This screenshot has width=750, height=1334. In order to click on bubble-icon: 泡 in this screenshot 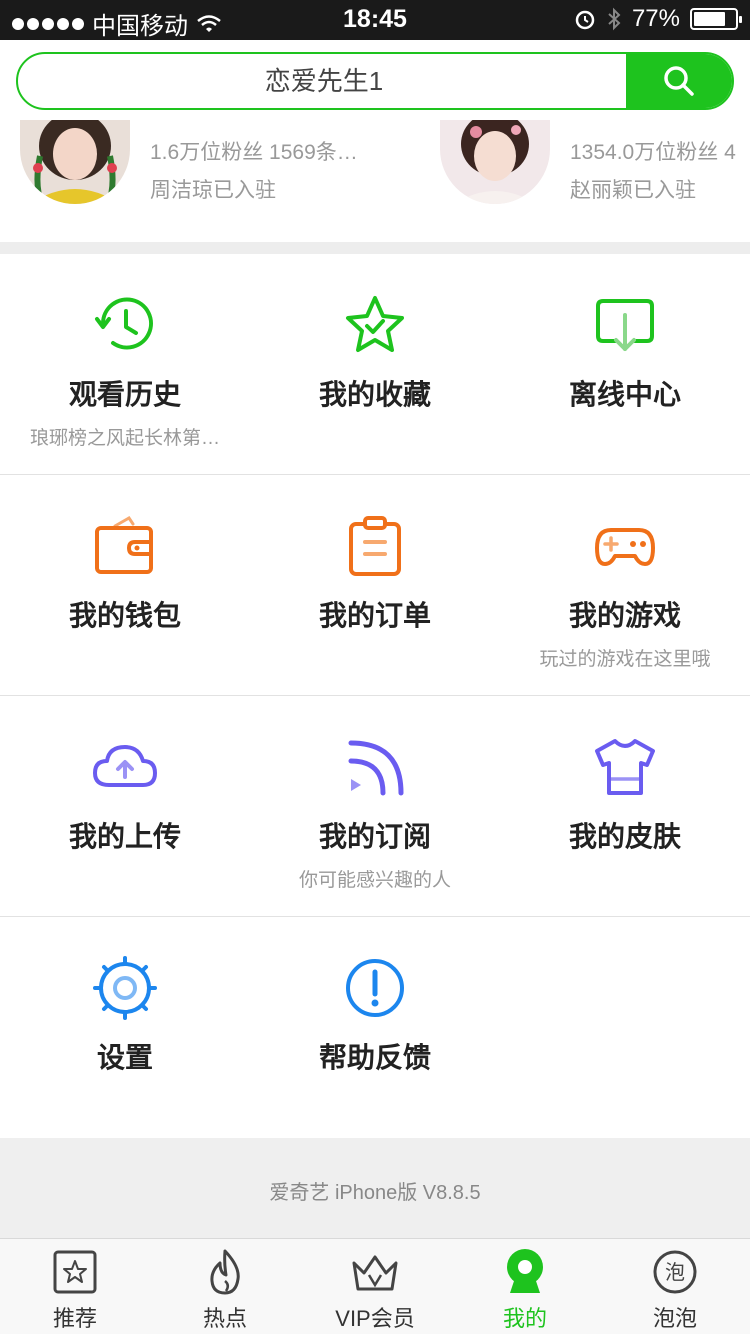, I will do `click(675, 1272)`.